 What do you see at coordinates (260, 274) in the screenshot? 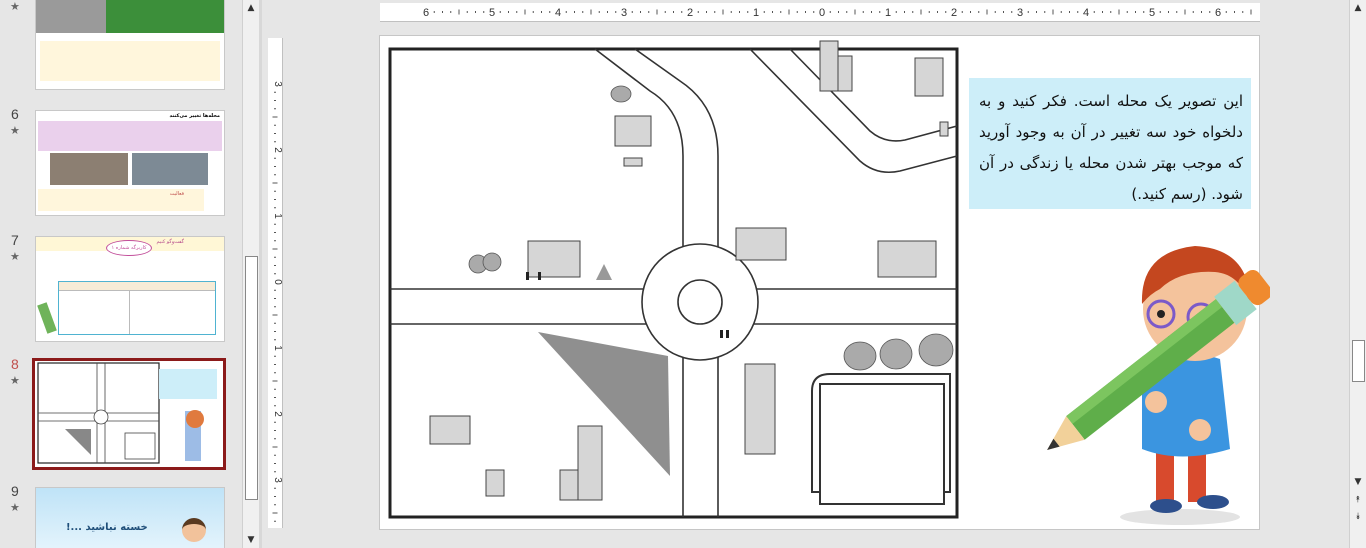
I see `pane-divider` at bounding box center [260, 274].